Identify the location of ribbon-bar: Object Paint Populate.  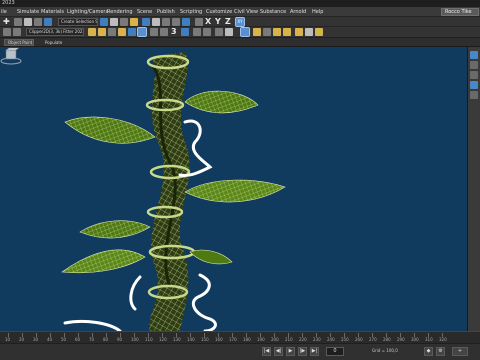
(240, 42).